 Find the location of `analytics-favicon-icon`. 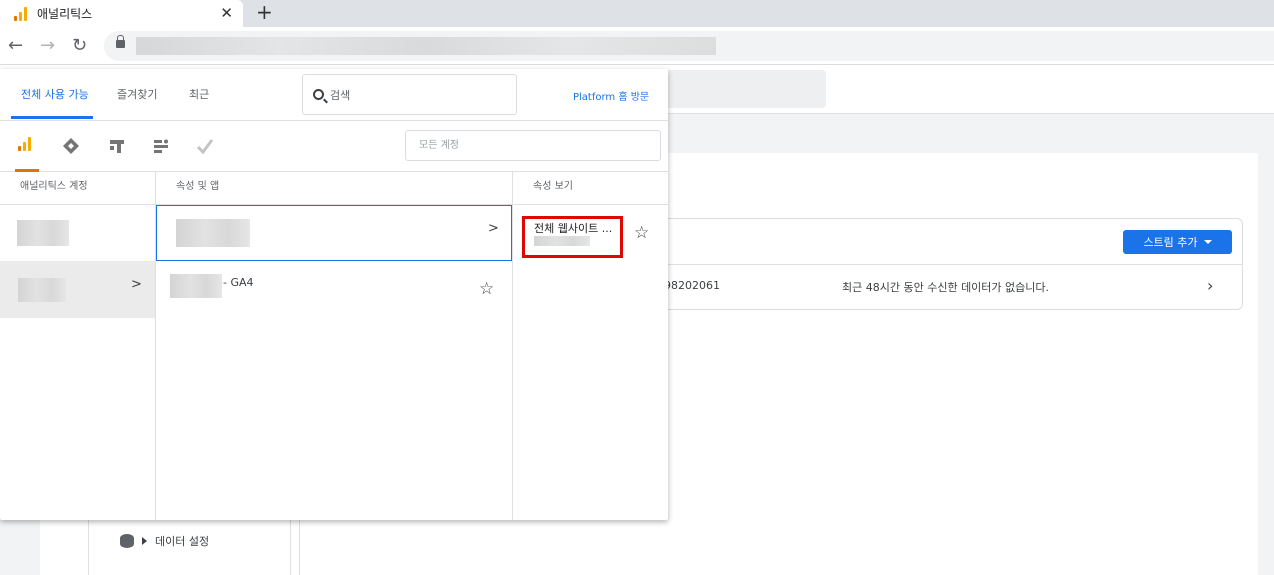

analytics-favicon-icon is located at coordinates (20, 13).